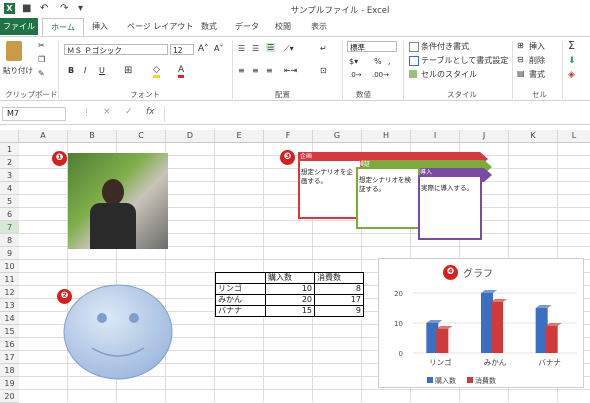  What do you see at coordinates (283, 26) in the screenshot?
I see `tab-review: 校閲` at bounding box center [283, 26].